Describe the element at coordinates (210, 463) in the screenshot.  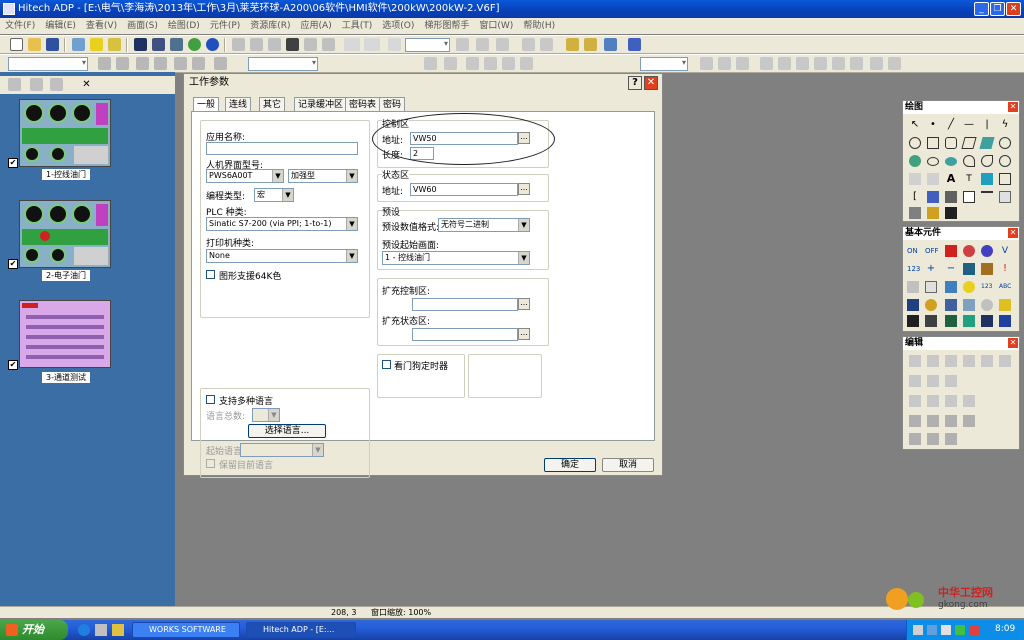
I see `keep-language-checkbox` at that location.